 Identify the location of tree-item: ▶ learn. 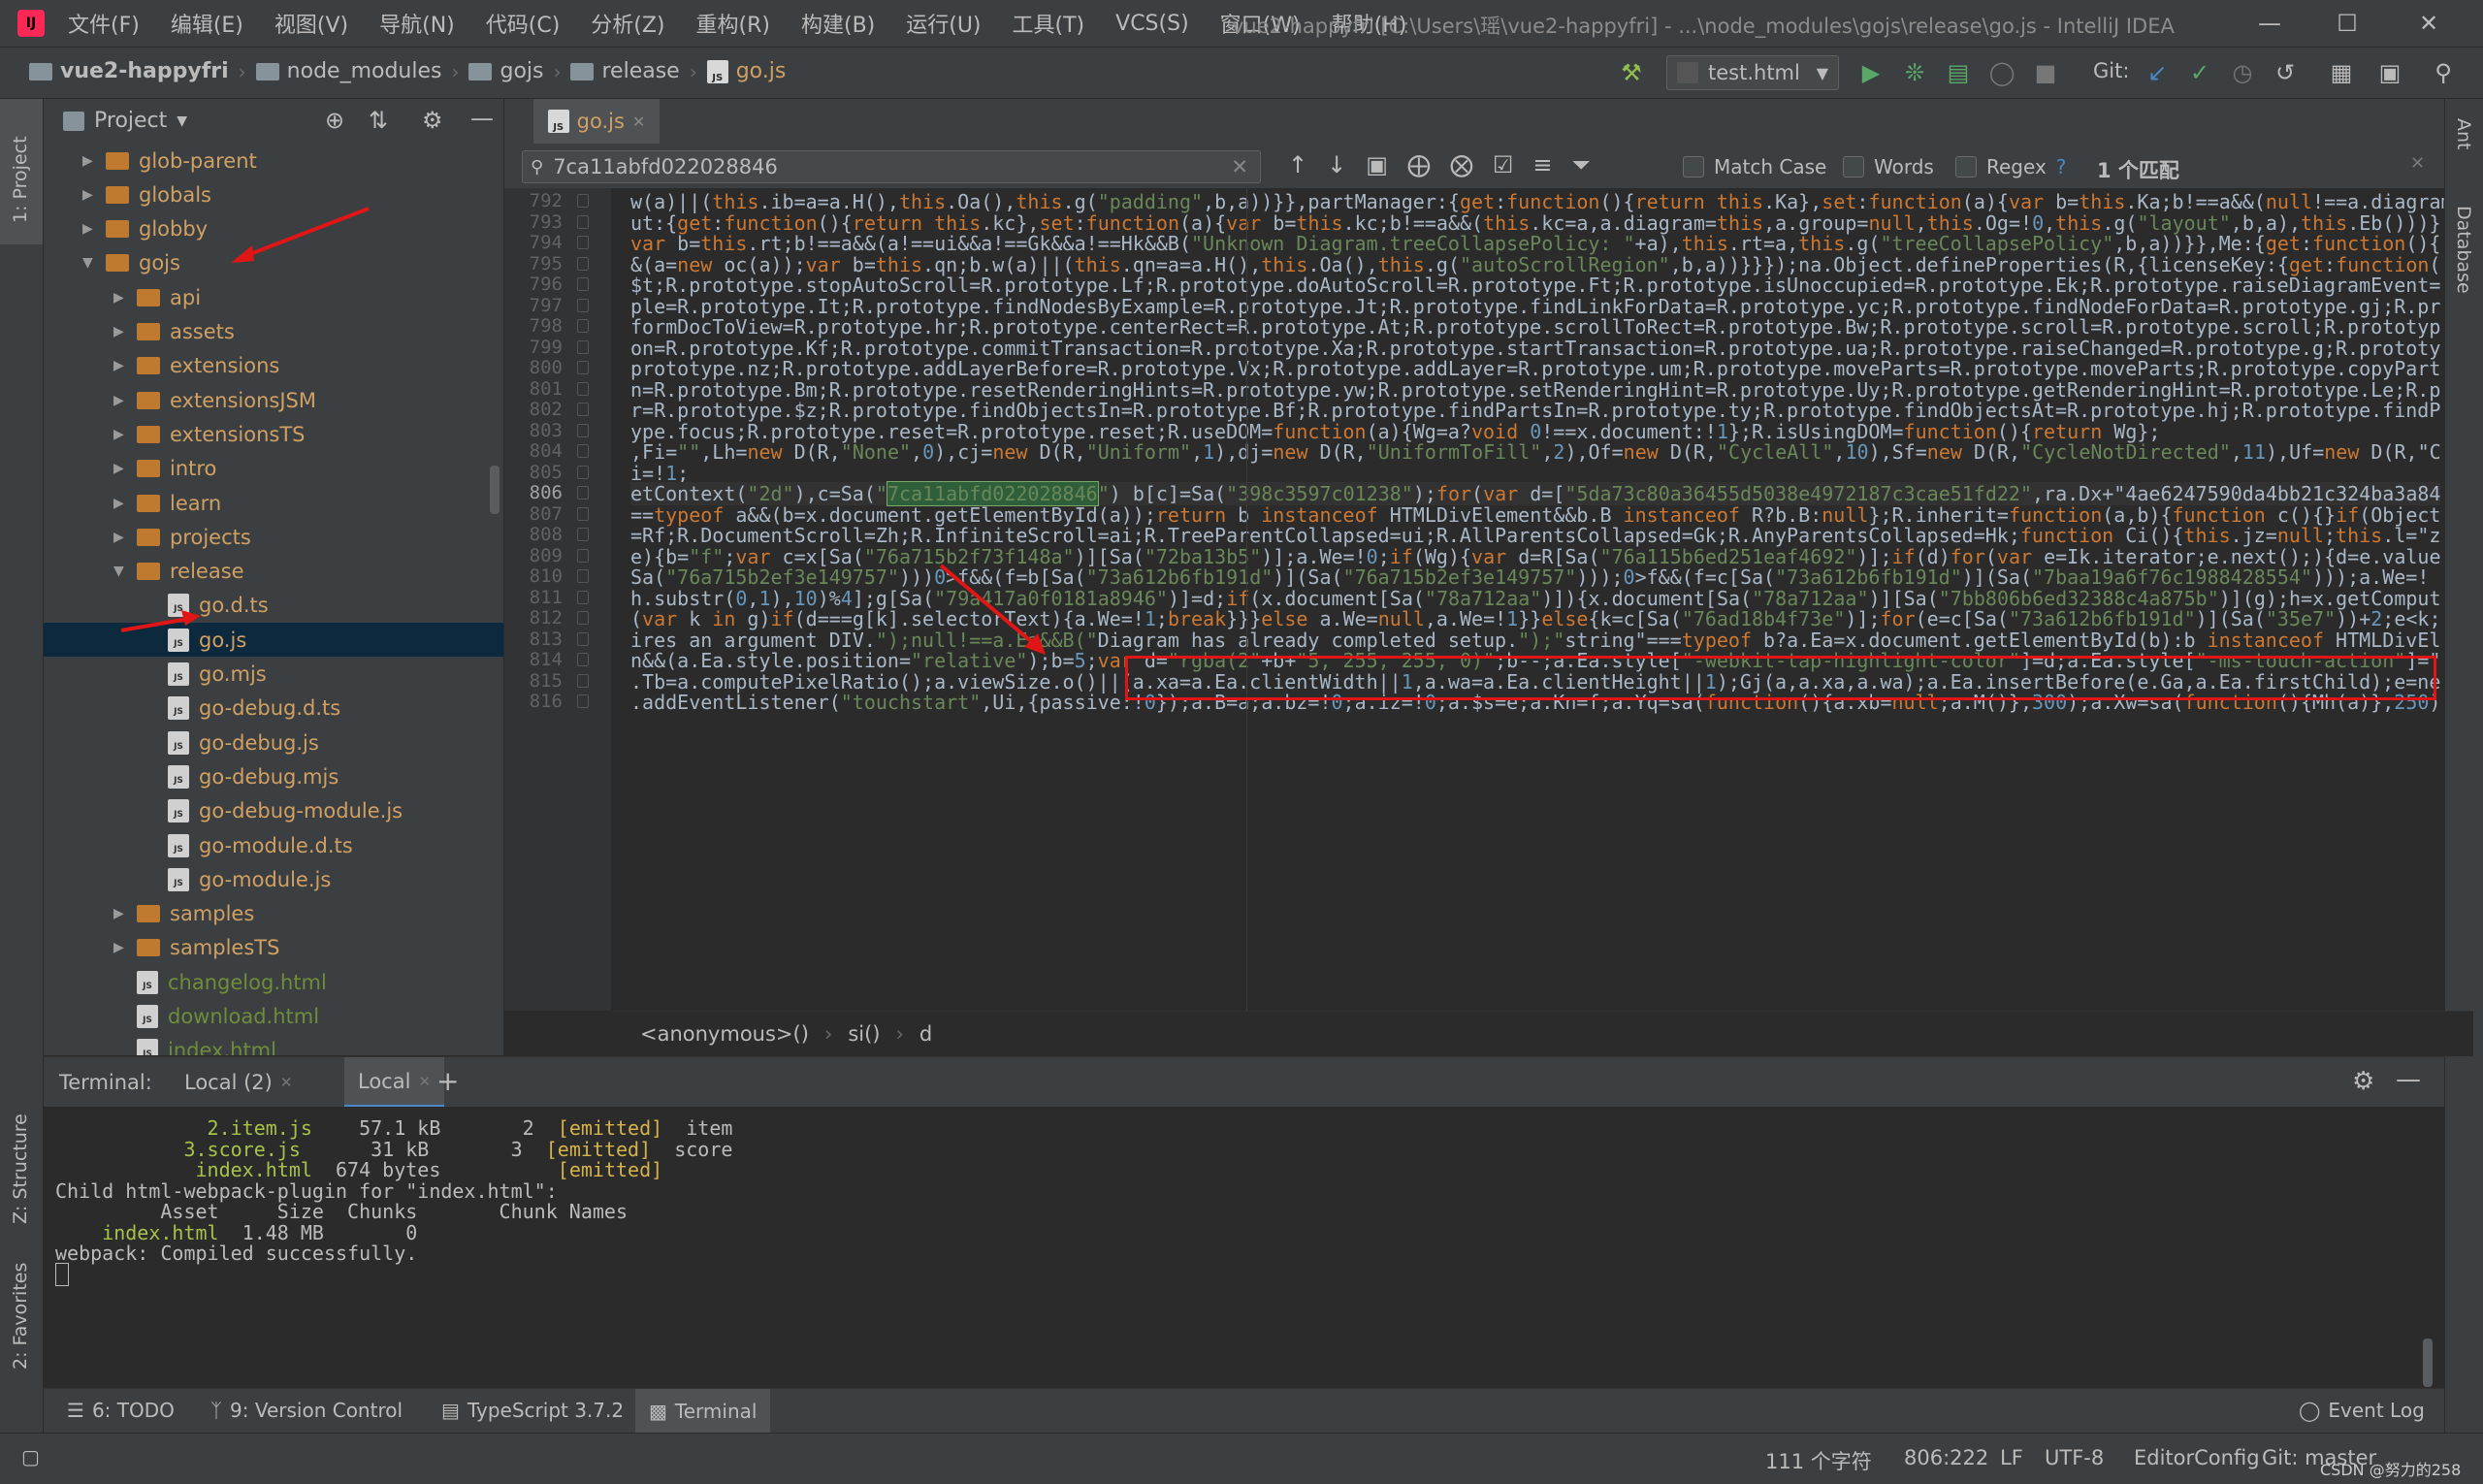
(167, 503).